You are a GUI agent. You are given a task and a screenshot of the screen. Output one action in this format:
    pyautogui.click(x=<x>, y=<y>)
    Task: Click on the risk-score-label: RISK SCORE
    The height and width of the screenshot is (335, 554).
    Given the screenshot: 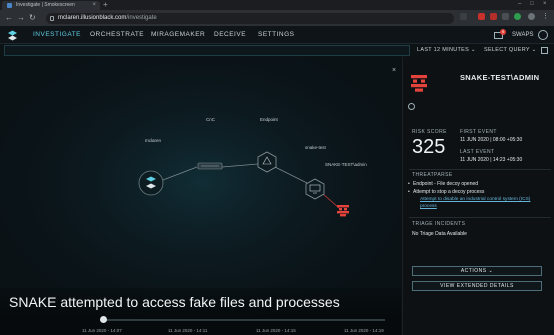 What is the action you would take?
    pyautogui.click(x=429, y=132)
    